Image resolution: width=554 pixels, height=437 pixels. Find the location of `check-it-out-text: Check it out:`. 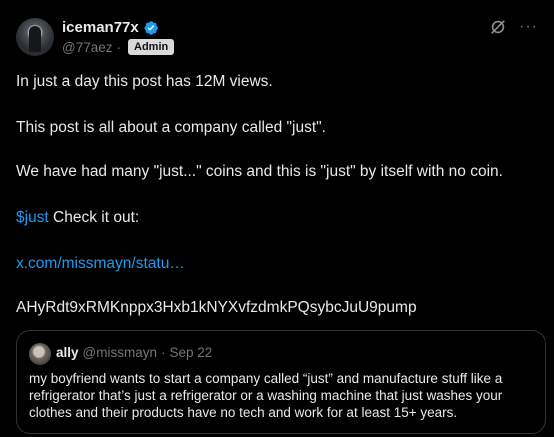

check-it-out-text: Check it out: is located at coordinates (94, 217).